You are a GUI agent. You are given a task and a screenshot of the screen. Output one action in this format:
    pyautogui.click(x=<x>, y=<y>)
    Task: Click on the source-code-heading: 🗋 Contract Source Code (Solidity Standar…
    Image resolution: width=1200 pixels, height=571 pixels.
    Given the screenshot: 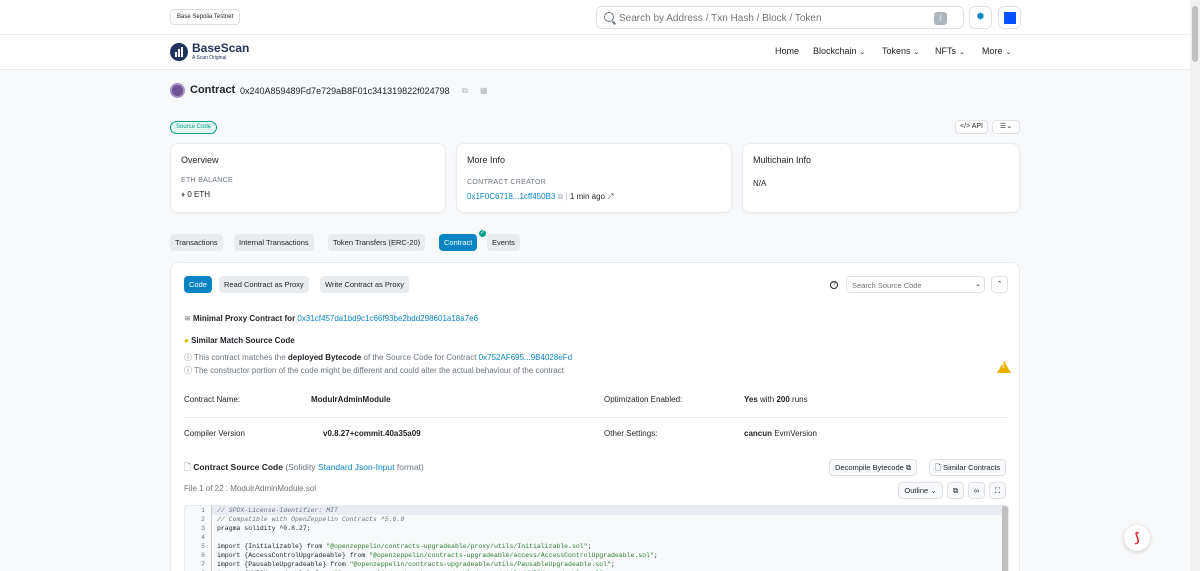 What is the action you would take?
    pyautogui.click(x=304, y=467)
    